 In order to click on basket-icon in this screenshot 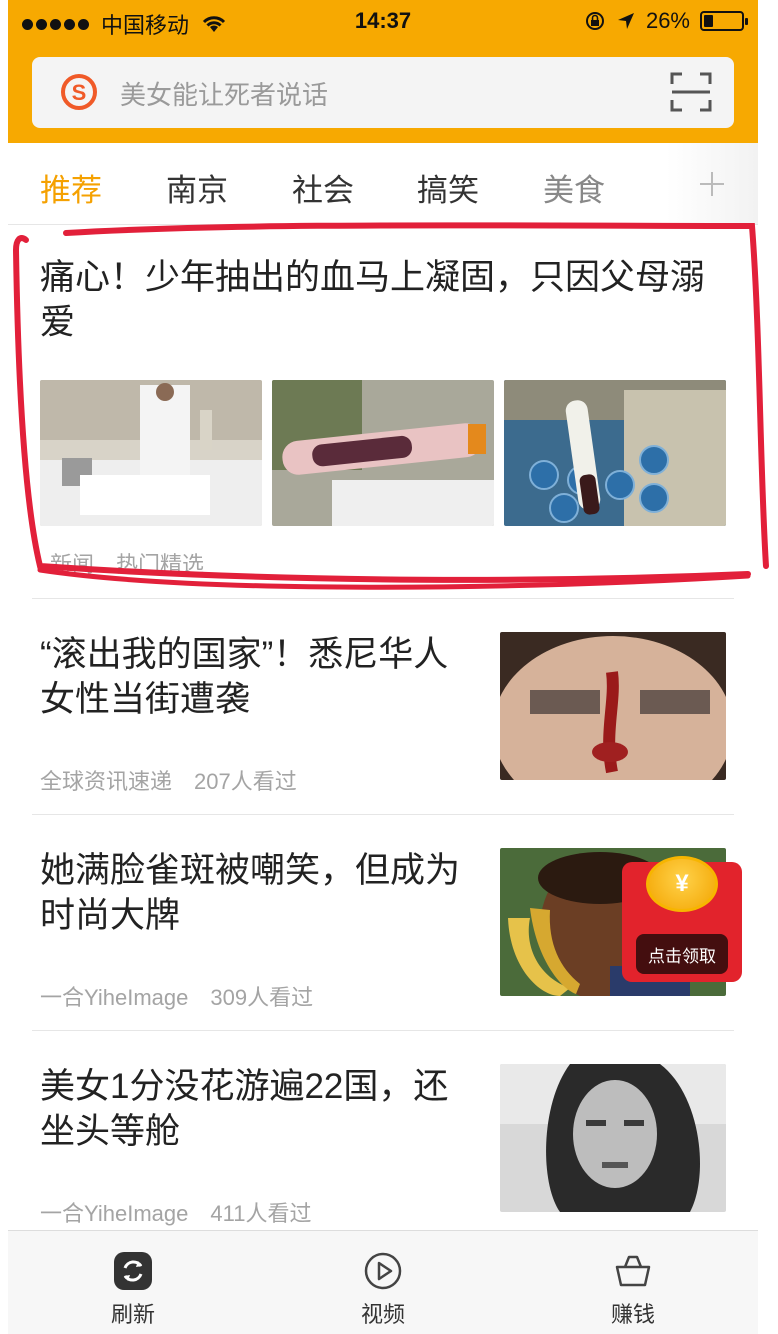, I will do `click(633, 1271)`.